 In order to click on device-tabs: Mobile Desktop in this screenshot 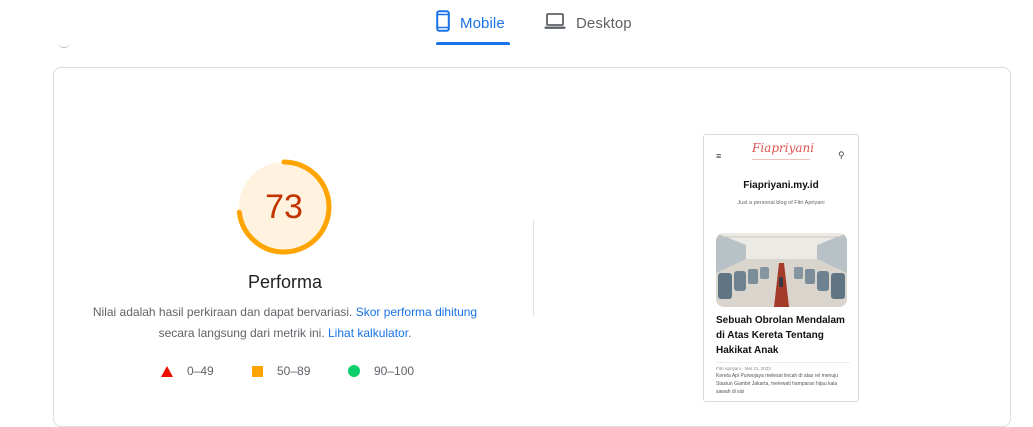, I will do `click(516, 23)`.